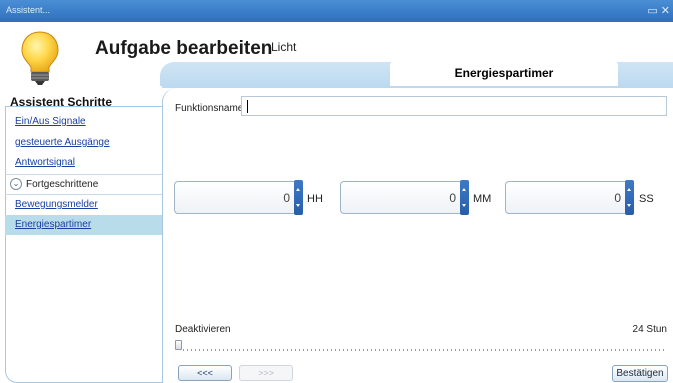 The height and width of the screenshot is (383, 673). I want to click on window-controls: ▭✕, so click(660, 10).